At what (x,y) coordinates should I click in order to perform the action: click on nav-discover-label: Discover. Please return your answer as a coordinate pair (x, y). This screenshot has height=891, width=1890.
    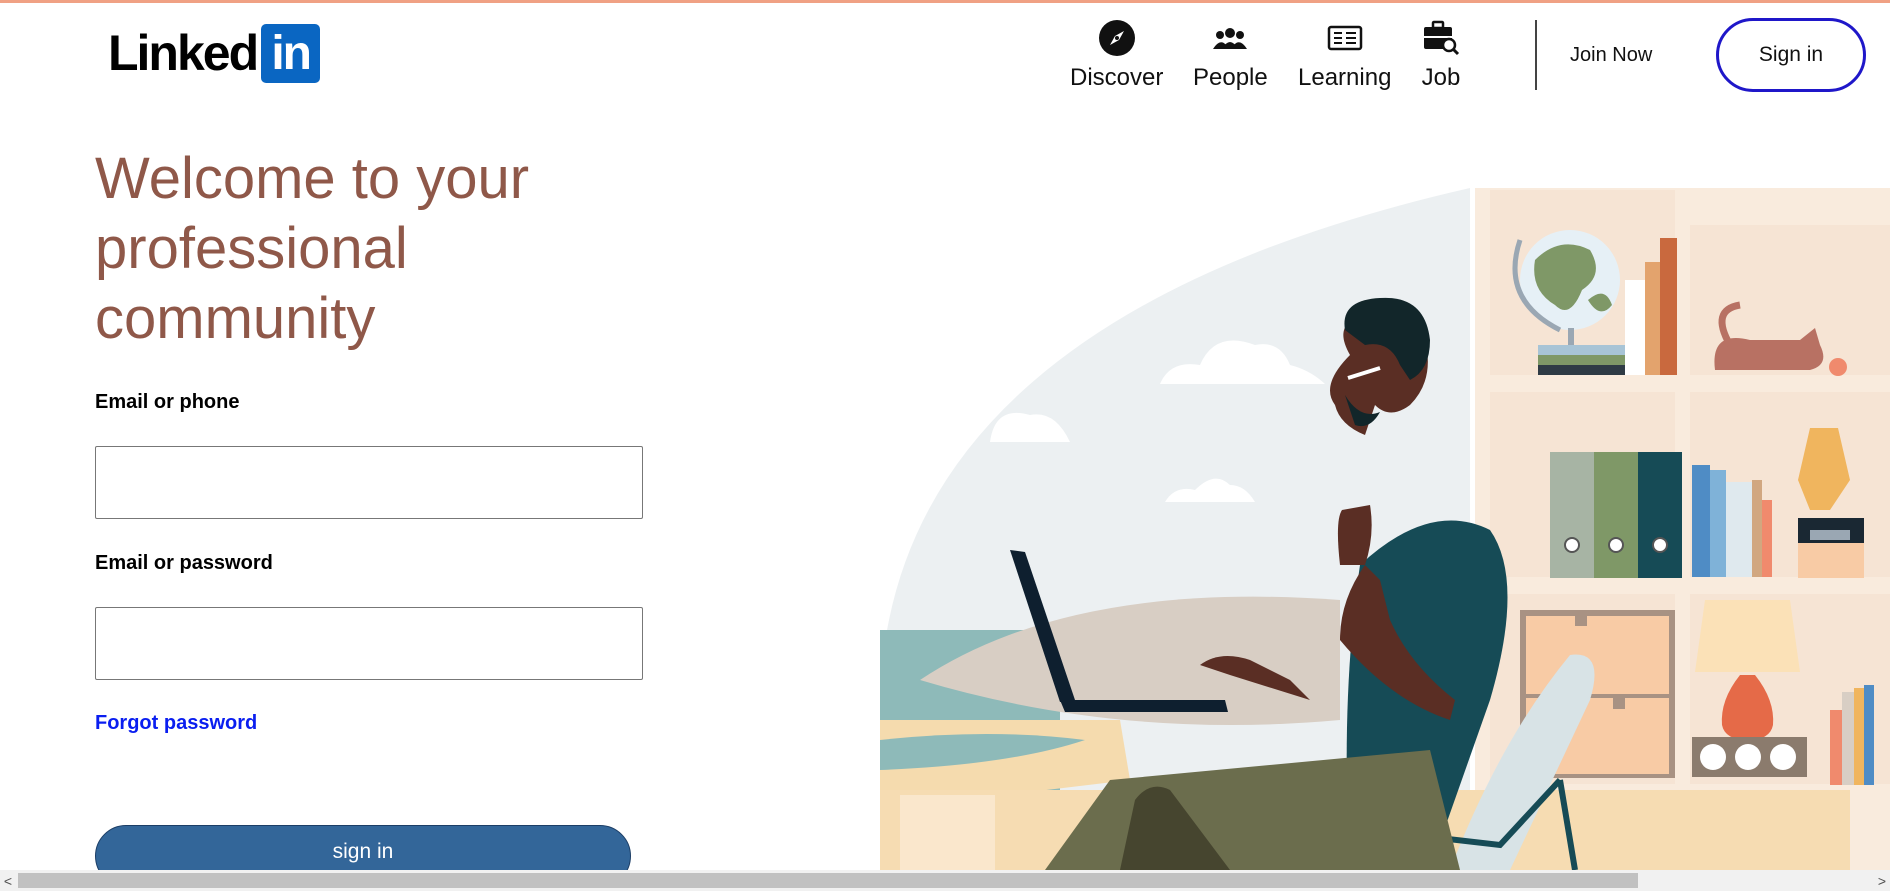
    Looking at the image, I should click on (1117, 77).